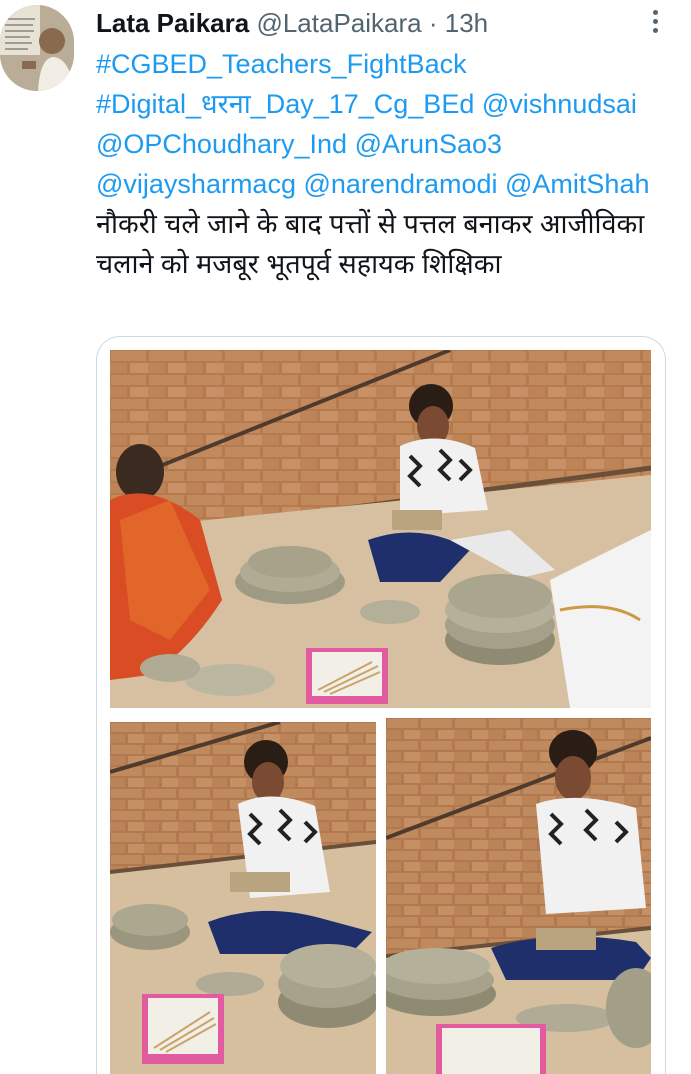  What do you see at coordinates (243, 898) in the screenshot?
I see `photo-woman-stitching-leaves` at bounding box center [243, 898].